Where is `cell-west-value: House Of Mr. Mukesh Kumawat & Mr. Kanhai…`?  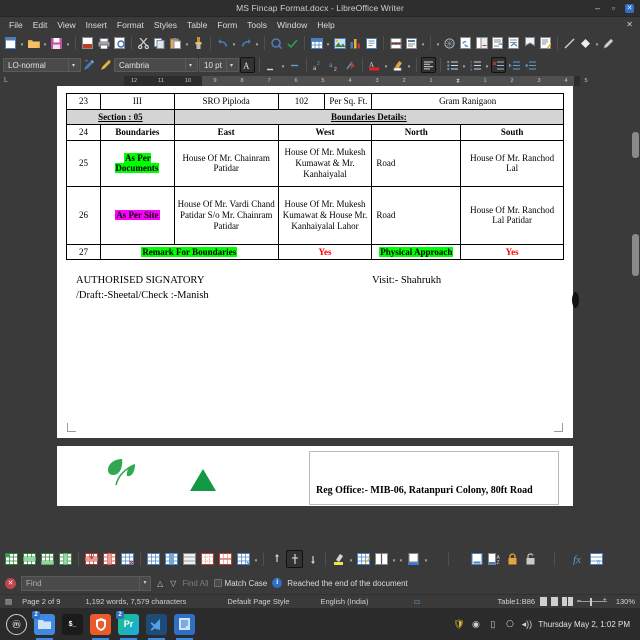 cell-west-value: House Of Mr. Mukesh Kumawat & Mr. Kanhai… is located at coordinates (325, 163).